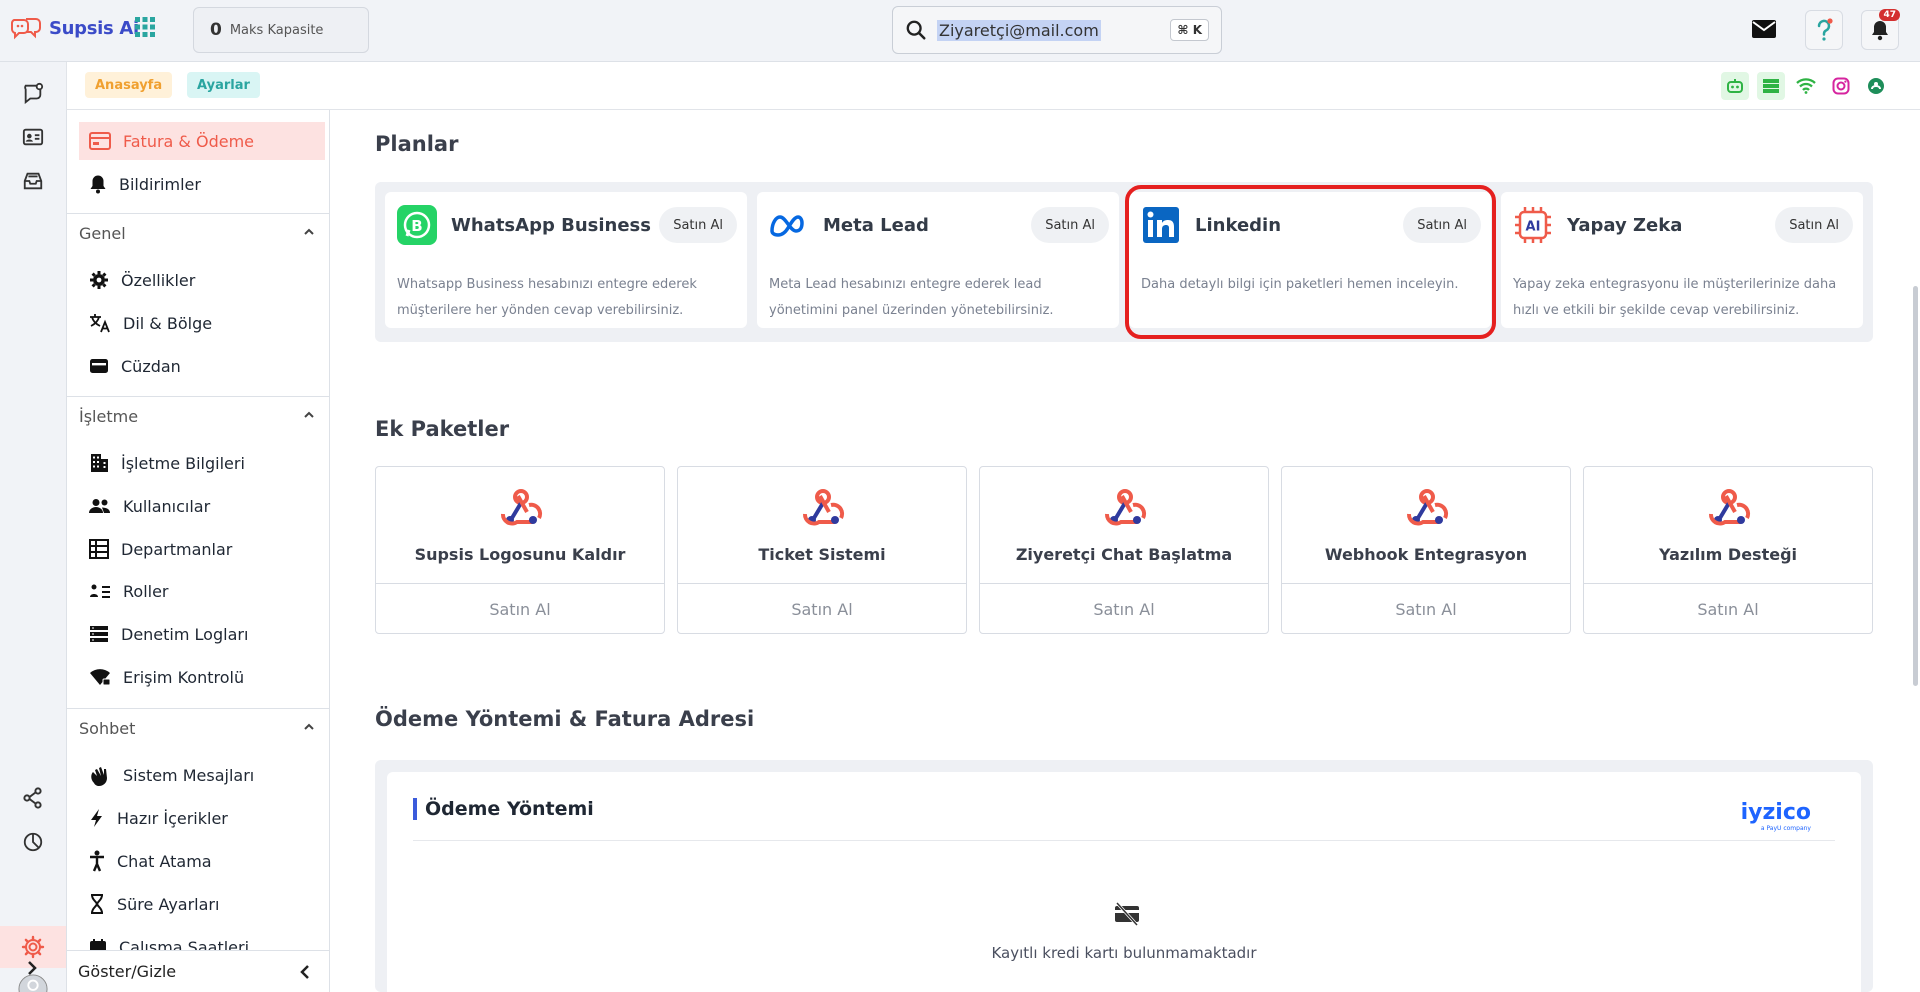 The image size is (1920, 992). Describe the element at coordinates (33, 947) in the screenshot. I see `settings-icon` at that location.